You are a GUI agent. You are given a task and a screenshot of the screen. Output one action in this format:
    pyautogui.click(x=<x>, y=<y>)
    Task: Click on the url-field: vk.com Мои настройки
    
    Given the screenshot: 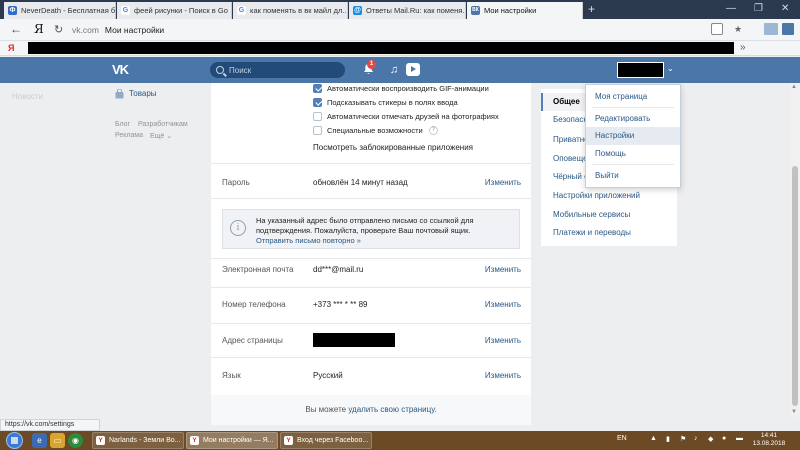 What is the action you would take?
    pyautogui.click(x=386, y=30)
    